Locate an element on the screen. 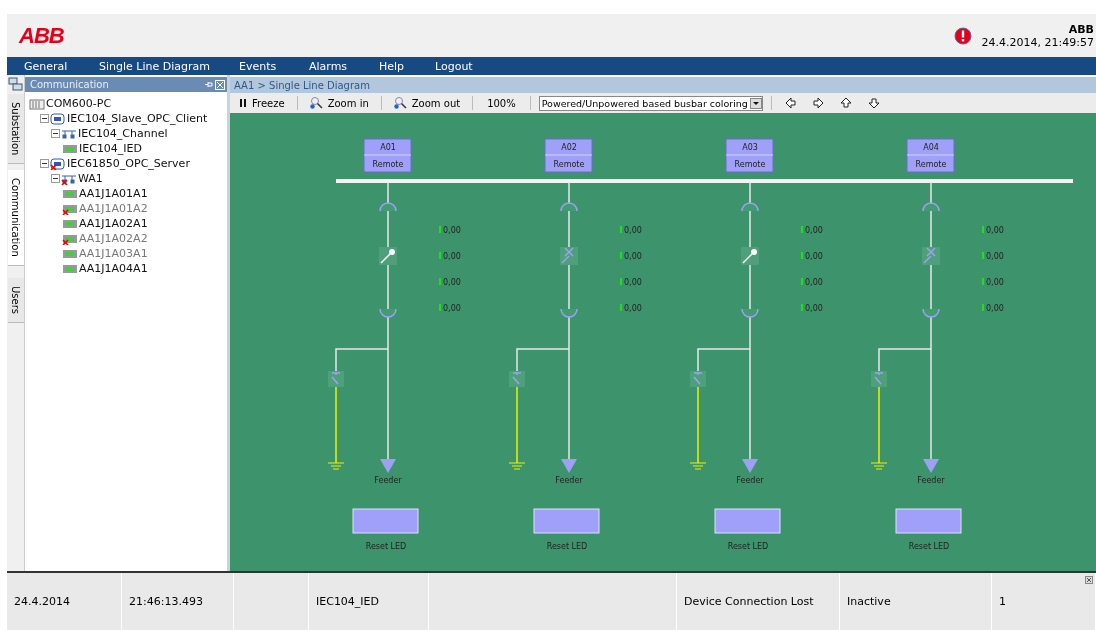  breadcrumb: AA1 > Single Line Diagram is located at coordinates (663, 85).